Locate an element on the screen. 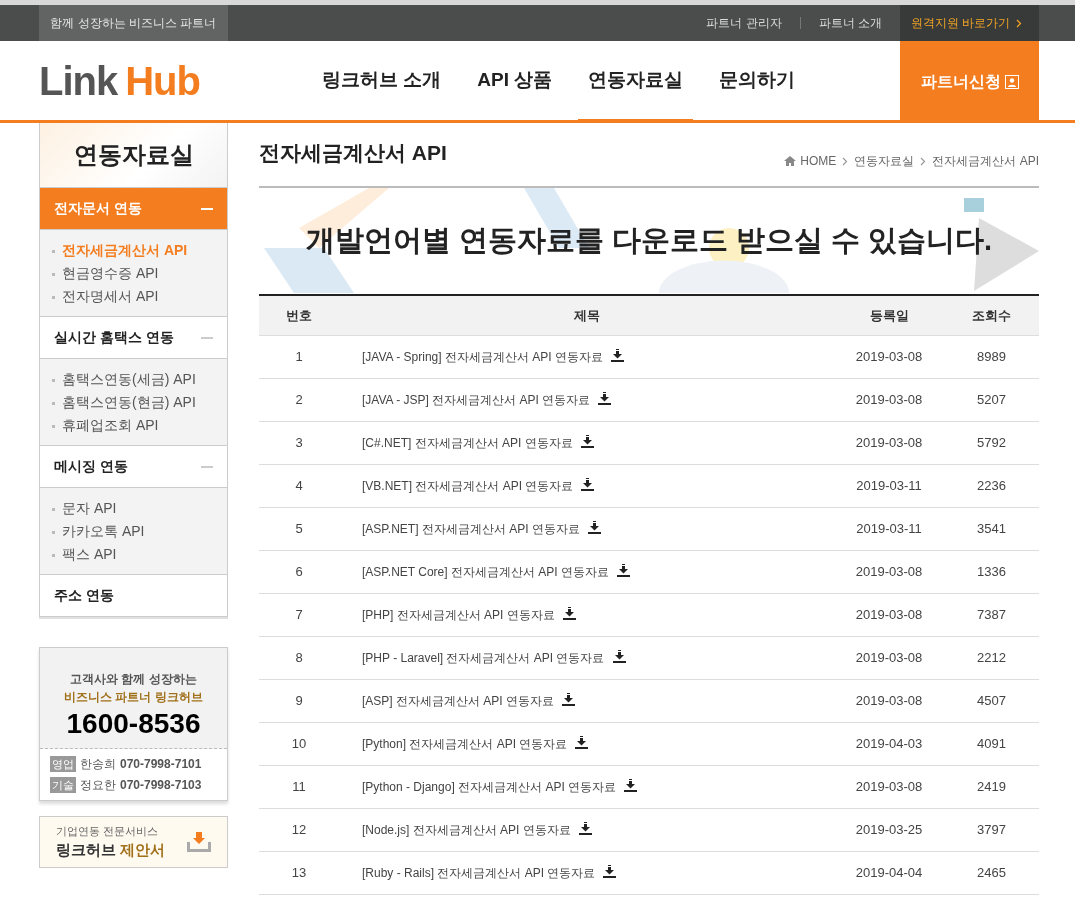  title-link: [PHP - Laravel] 전자세금계산서 API 연동자료 is located at coordinates (483, 658).